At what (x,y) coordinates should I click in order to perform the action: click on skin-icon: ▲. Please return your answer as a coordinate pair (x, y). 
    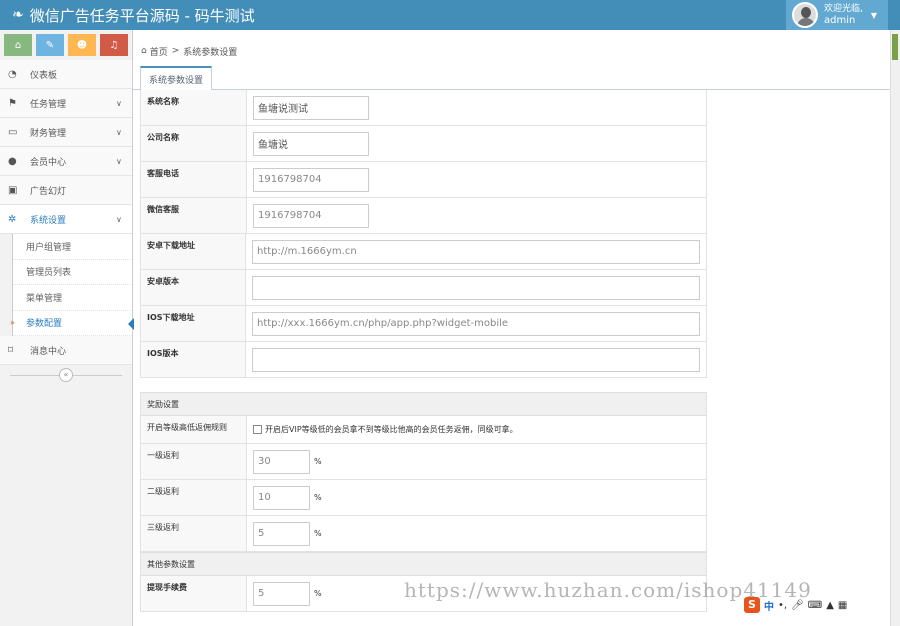
    Looking at the image, I should click on (830, 605).